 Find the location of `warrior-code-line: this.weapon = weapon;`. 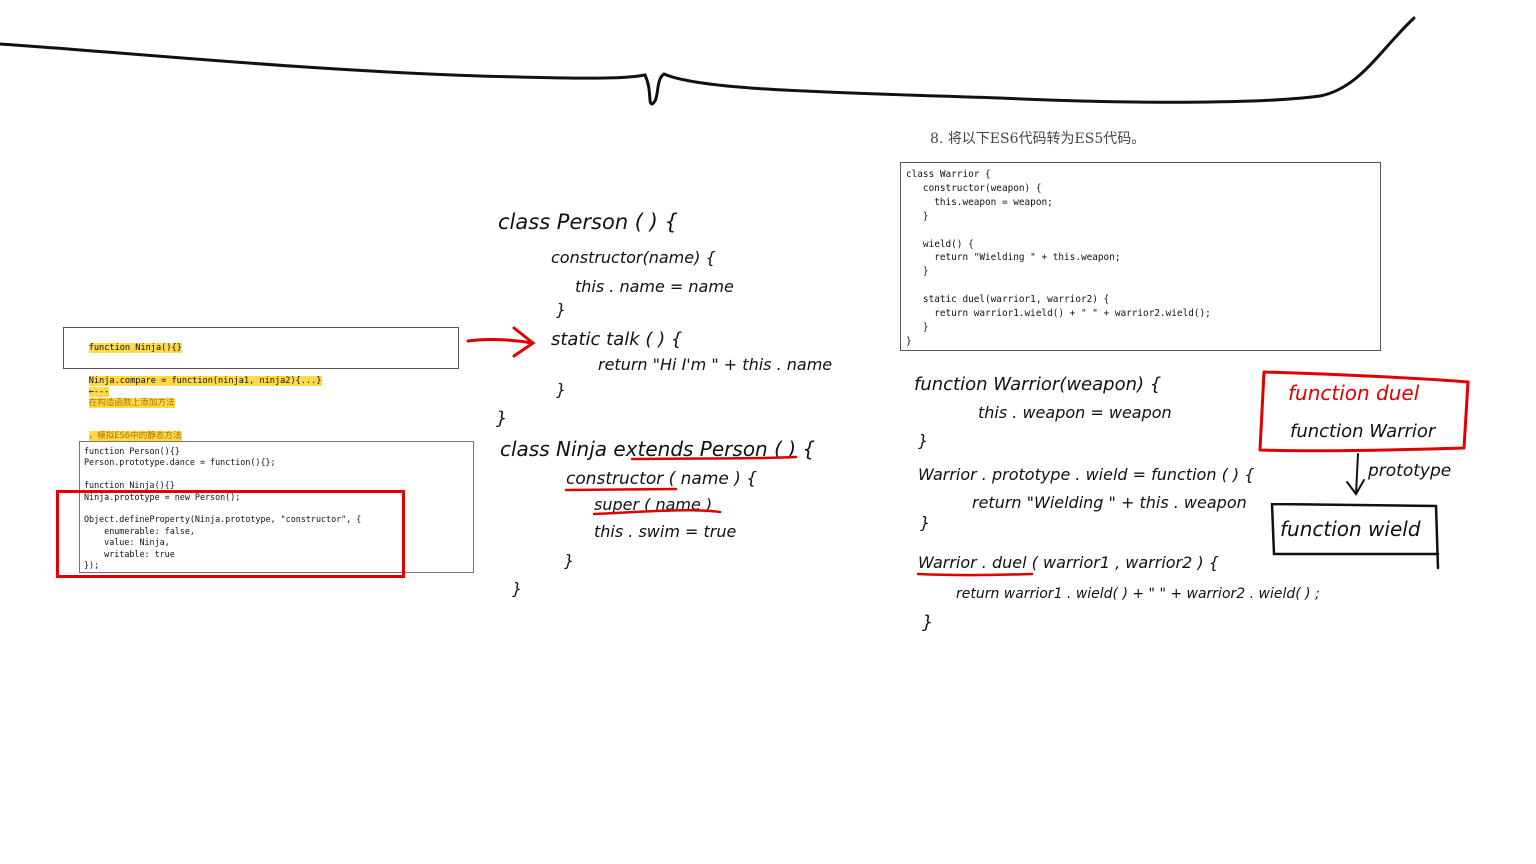

warrior-code-line: this.weapon = weapon; is located at coordinates (979, 202).